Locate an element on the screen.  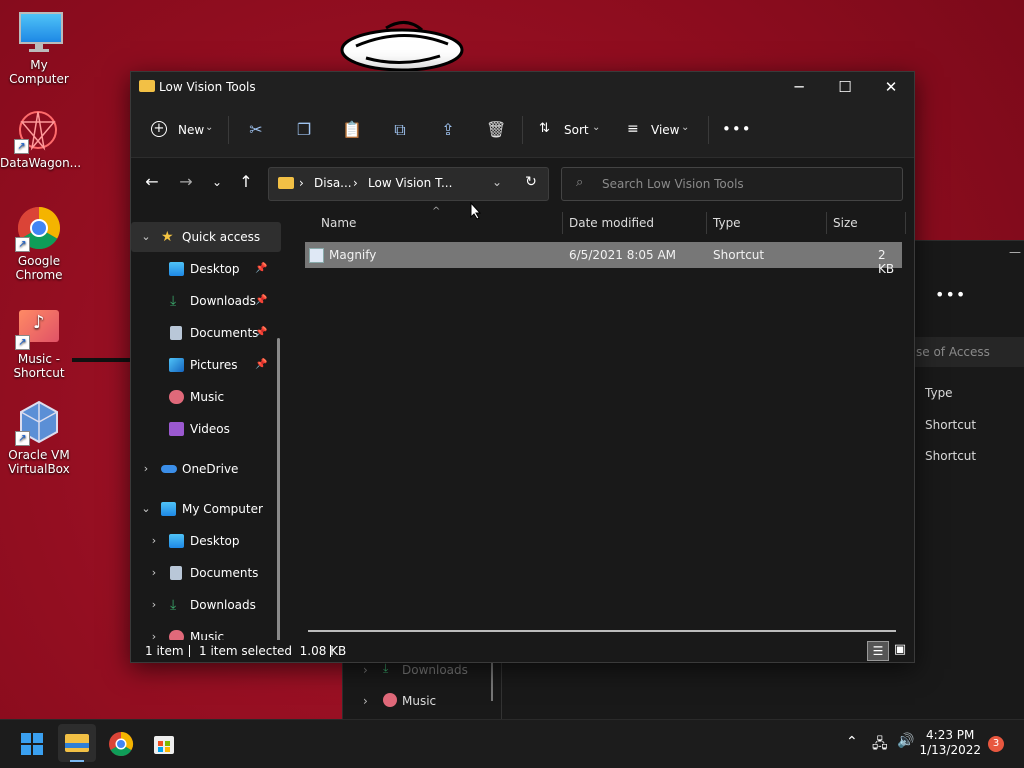
sidebar-item-videos: Videos is located at coordinates (206, 429).